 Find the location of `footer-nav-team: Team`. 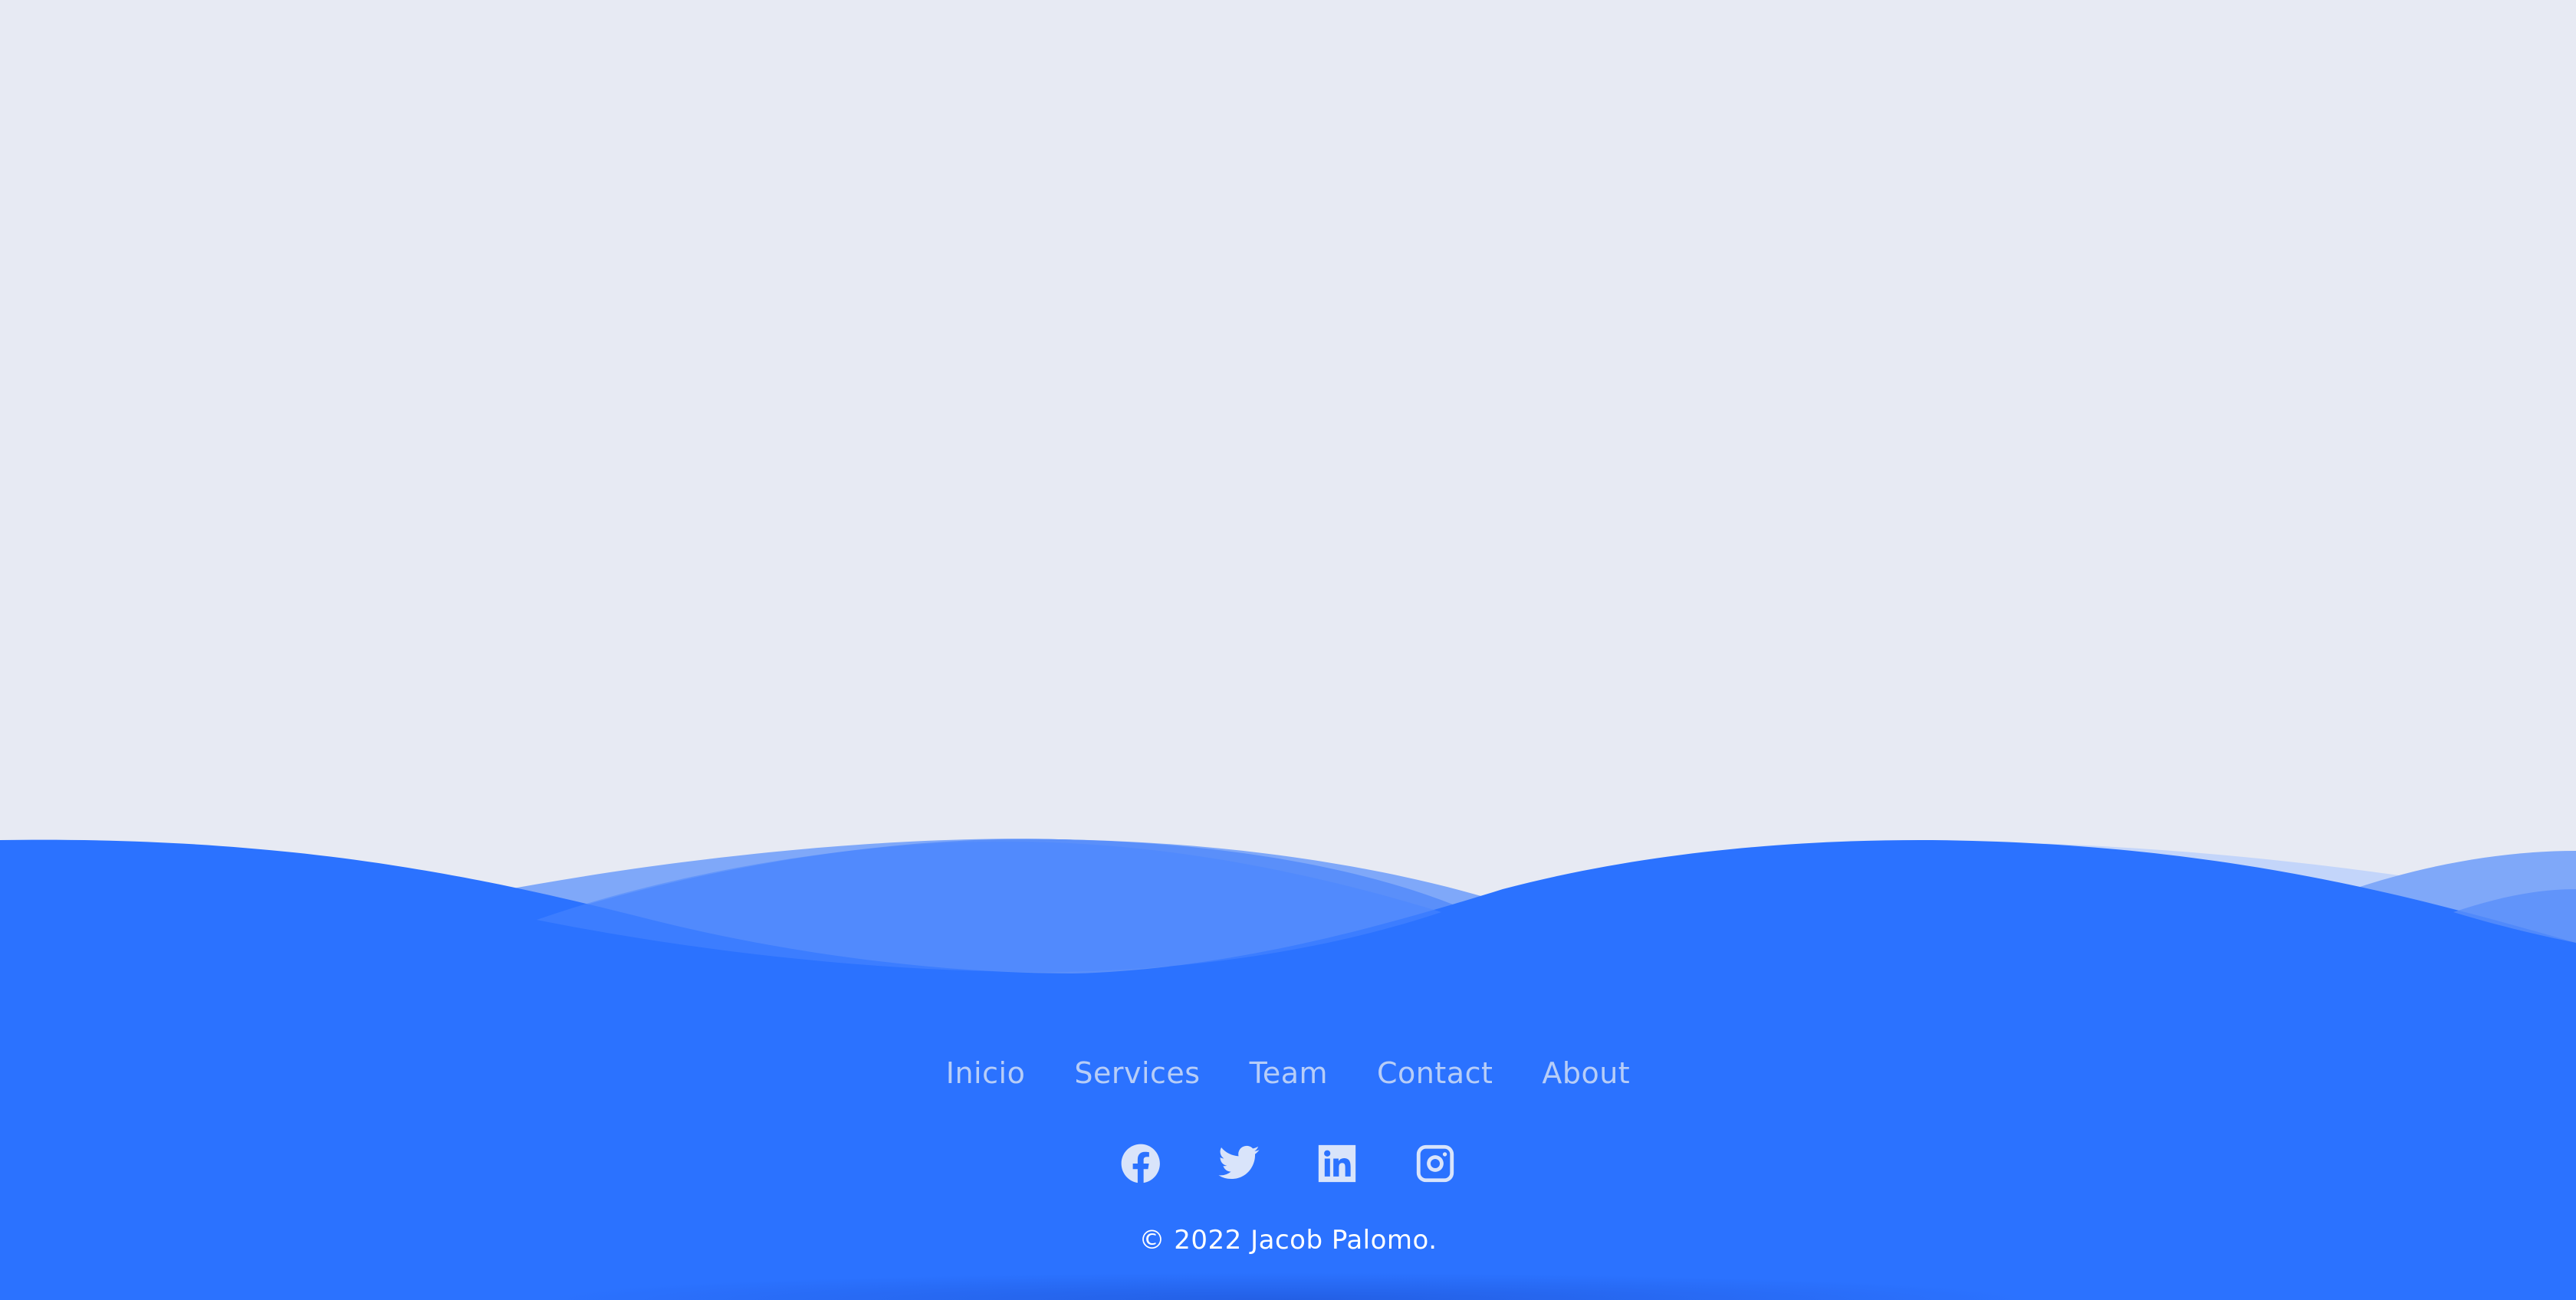

footer-nav-team: Team is located at coordinates (1289, 1073).